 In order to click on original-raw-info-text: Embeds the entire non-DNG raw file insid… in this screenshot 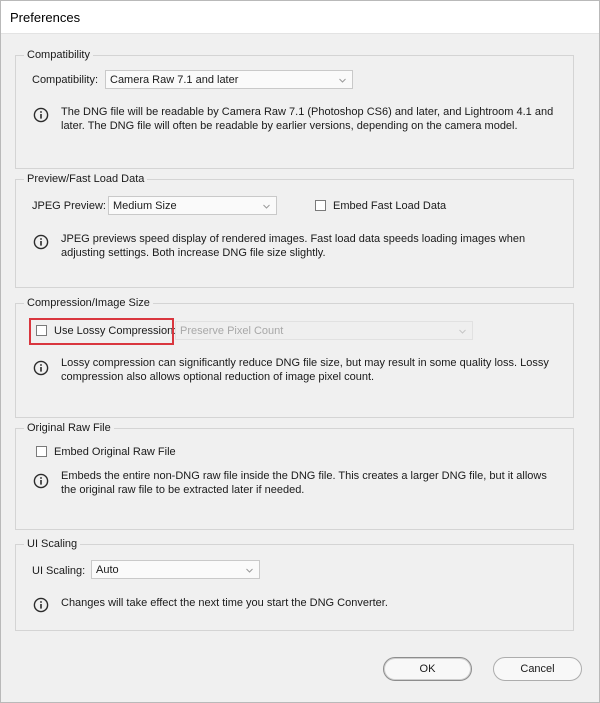, I will do `click(304, 483)`.